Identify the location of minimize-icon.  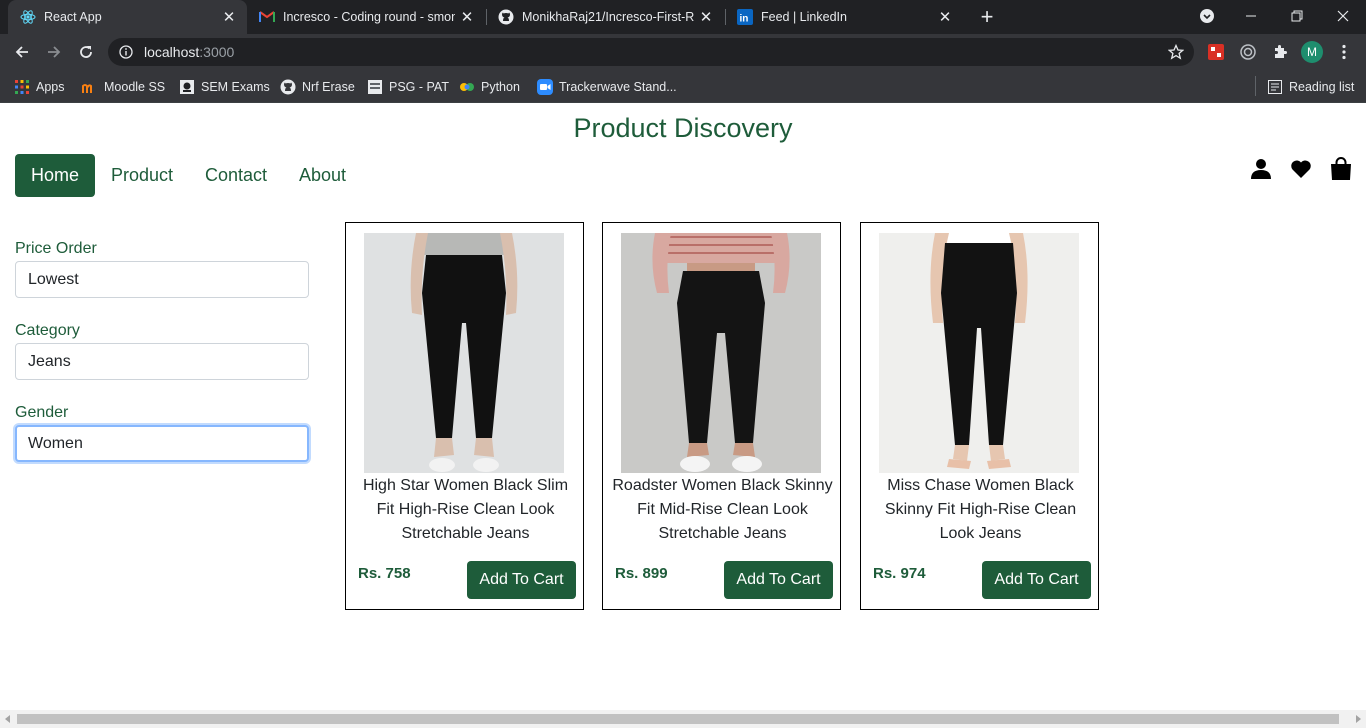
(1251, 16).